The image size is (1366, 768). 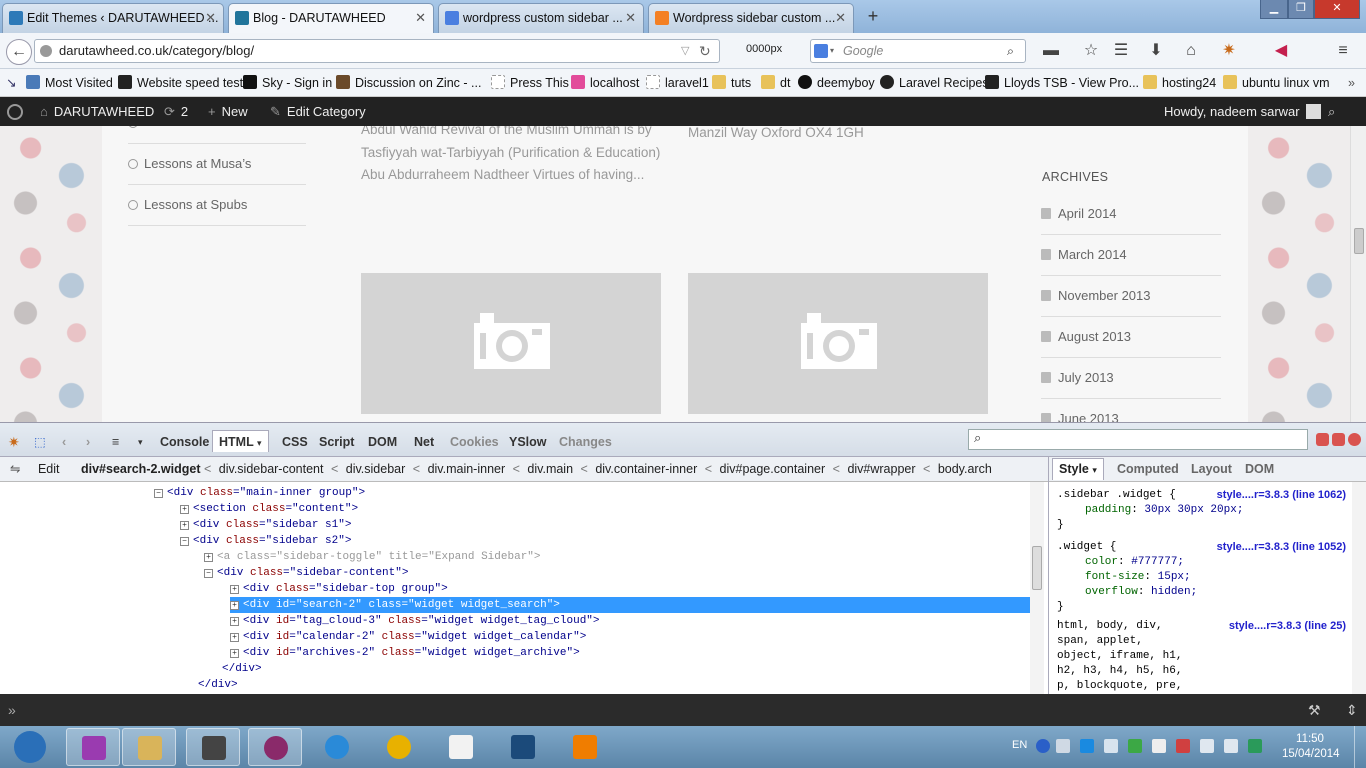 What do you see at coordinates (217, 205) in the screenshot?
I see `sidebar-item-spubs: Lessons at Spubs` at bounding box center [217, 205].